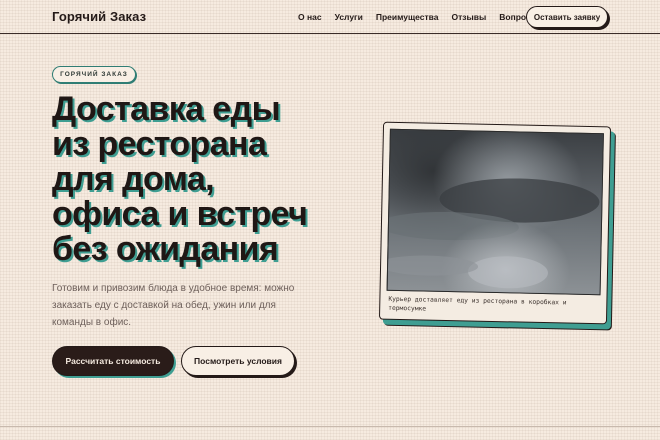 The image size is (660, 440). Describe the element at coordinates (567, 17) in the screenshot. I see `leave-request-button: Оставить заявку` at that location.